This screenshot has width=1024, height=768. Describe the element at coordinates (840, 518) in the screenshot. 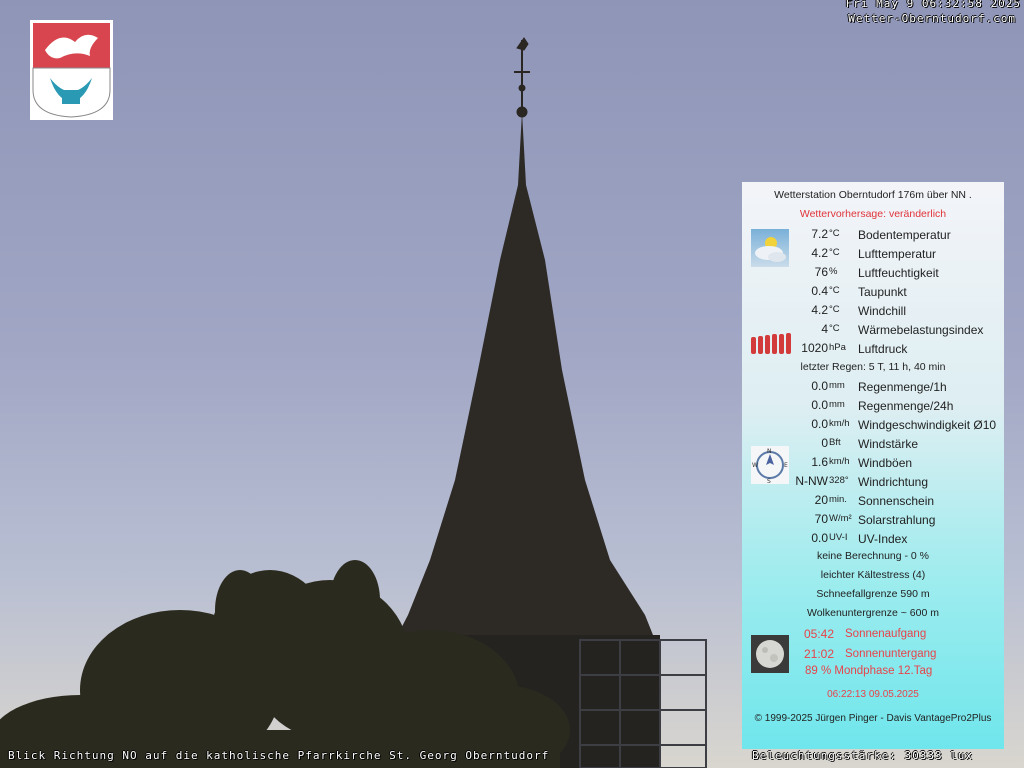

I see `measurement-unit: W/m²` at that location.